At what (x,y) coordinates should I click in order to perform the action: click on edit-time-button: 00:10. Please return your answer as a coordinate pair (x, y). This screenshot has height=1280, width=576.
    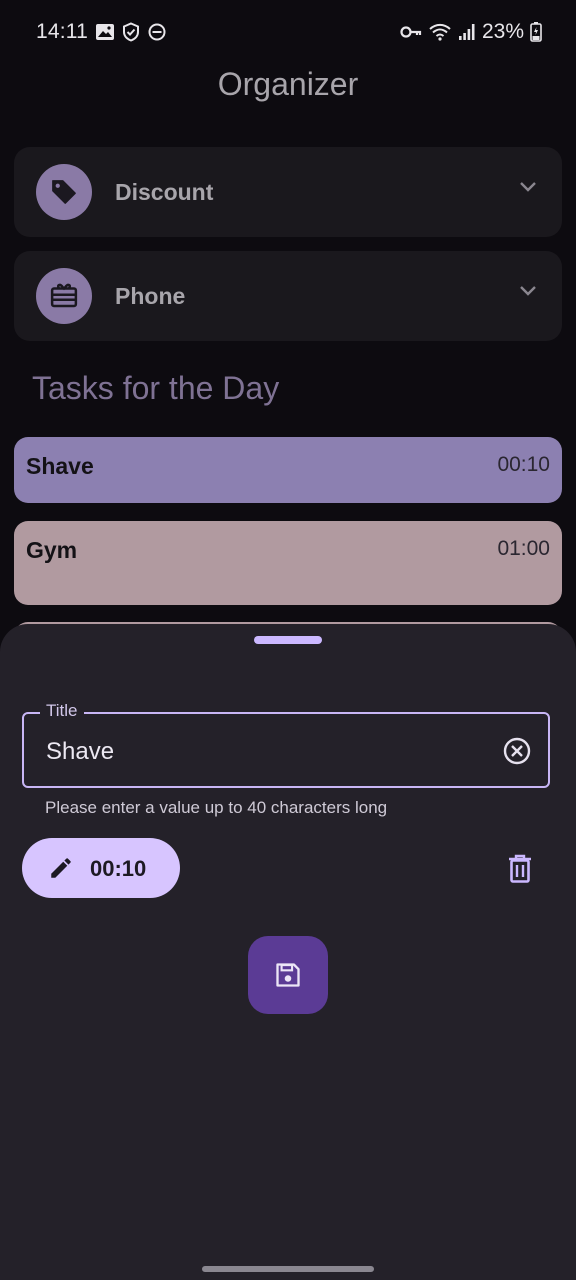
    Looking at the image, I should click on (101, 868).